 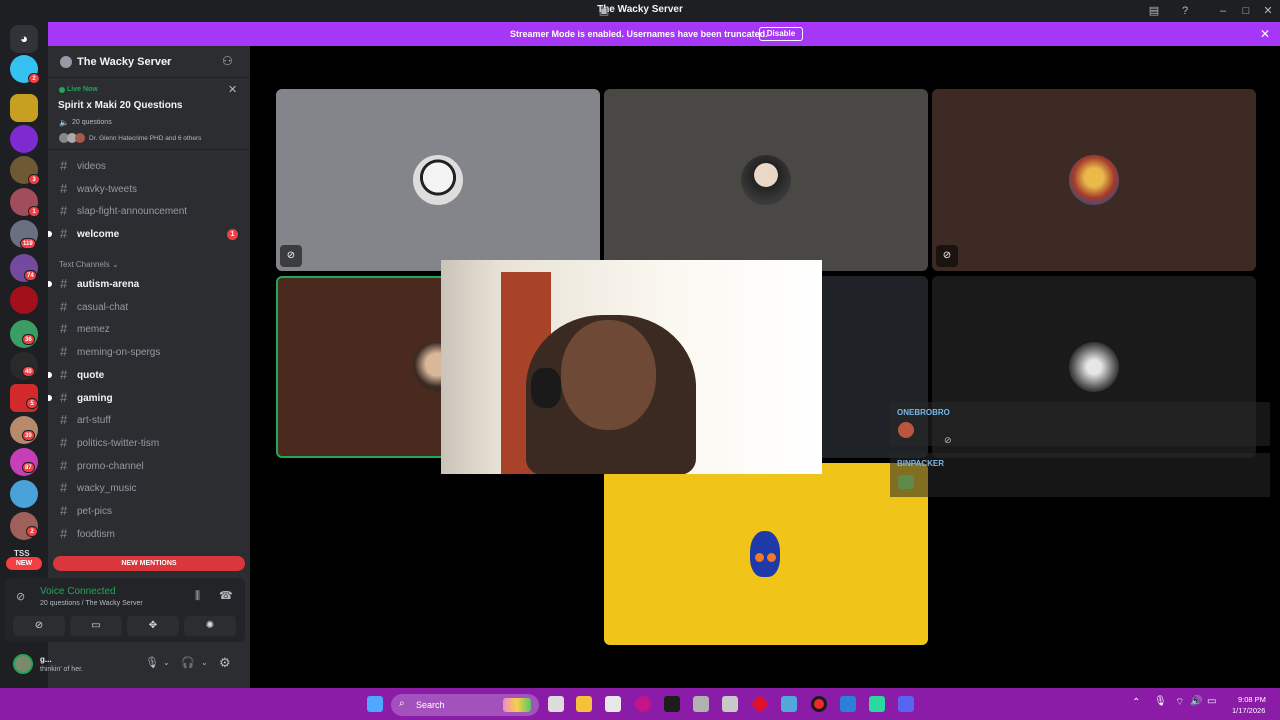 What do you see at coordinates (1136, 702) in the screenshot?
I see `chevron-up-icon: ⌃` at bounding box center [1136, 702].